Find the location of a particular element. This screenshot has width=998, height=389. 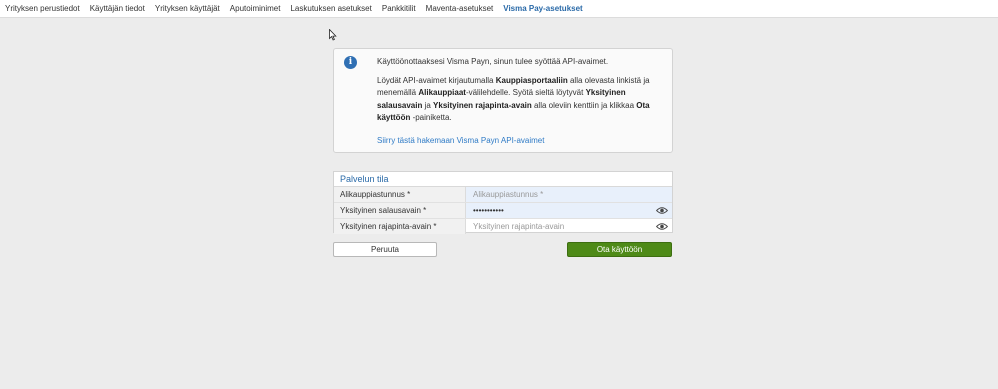

info-text-part: alla oleviin kenttiin ja klikkaa is located at coordinates (584, 105).